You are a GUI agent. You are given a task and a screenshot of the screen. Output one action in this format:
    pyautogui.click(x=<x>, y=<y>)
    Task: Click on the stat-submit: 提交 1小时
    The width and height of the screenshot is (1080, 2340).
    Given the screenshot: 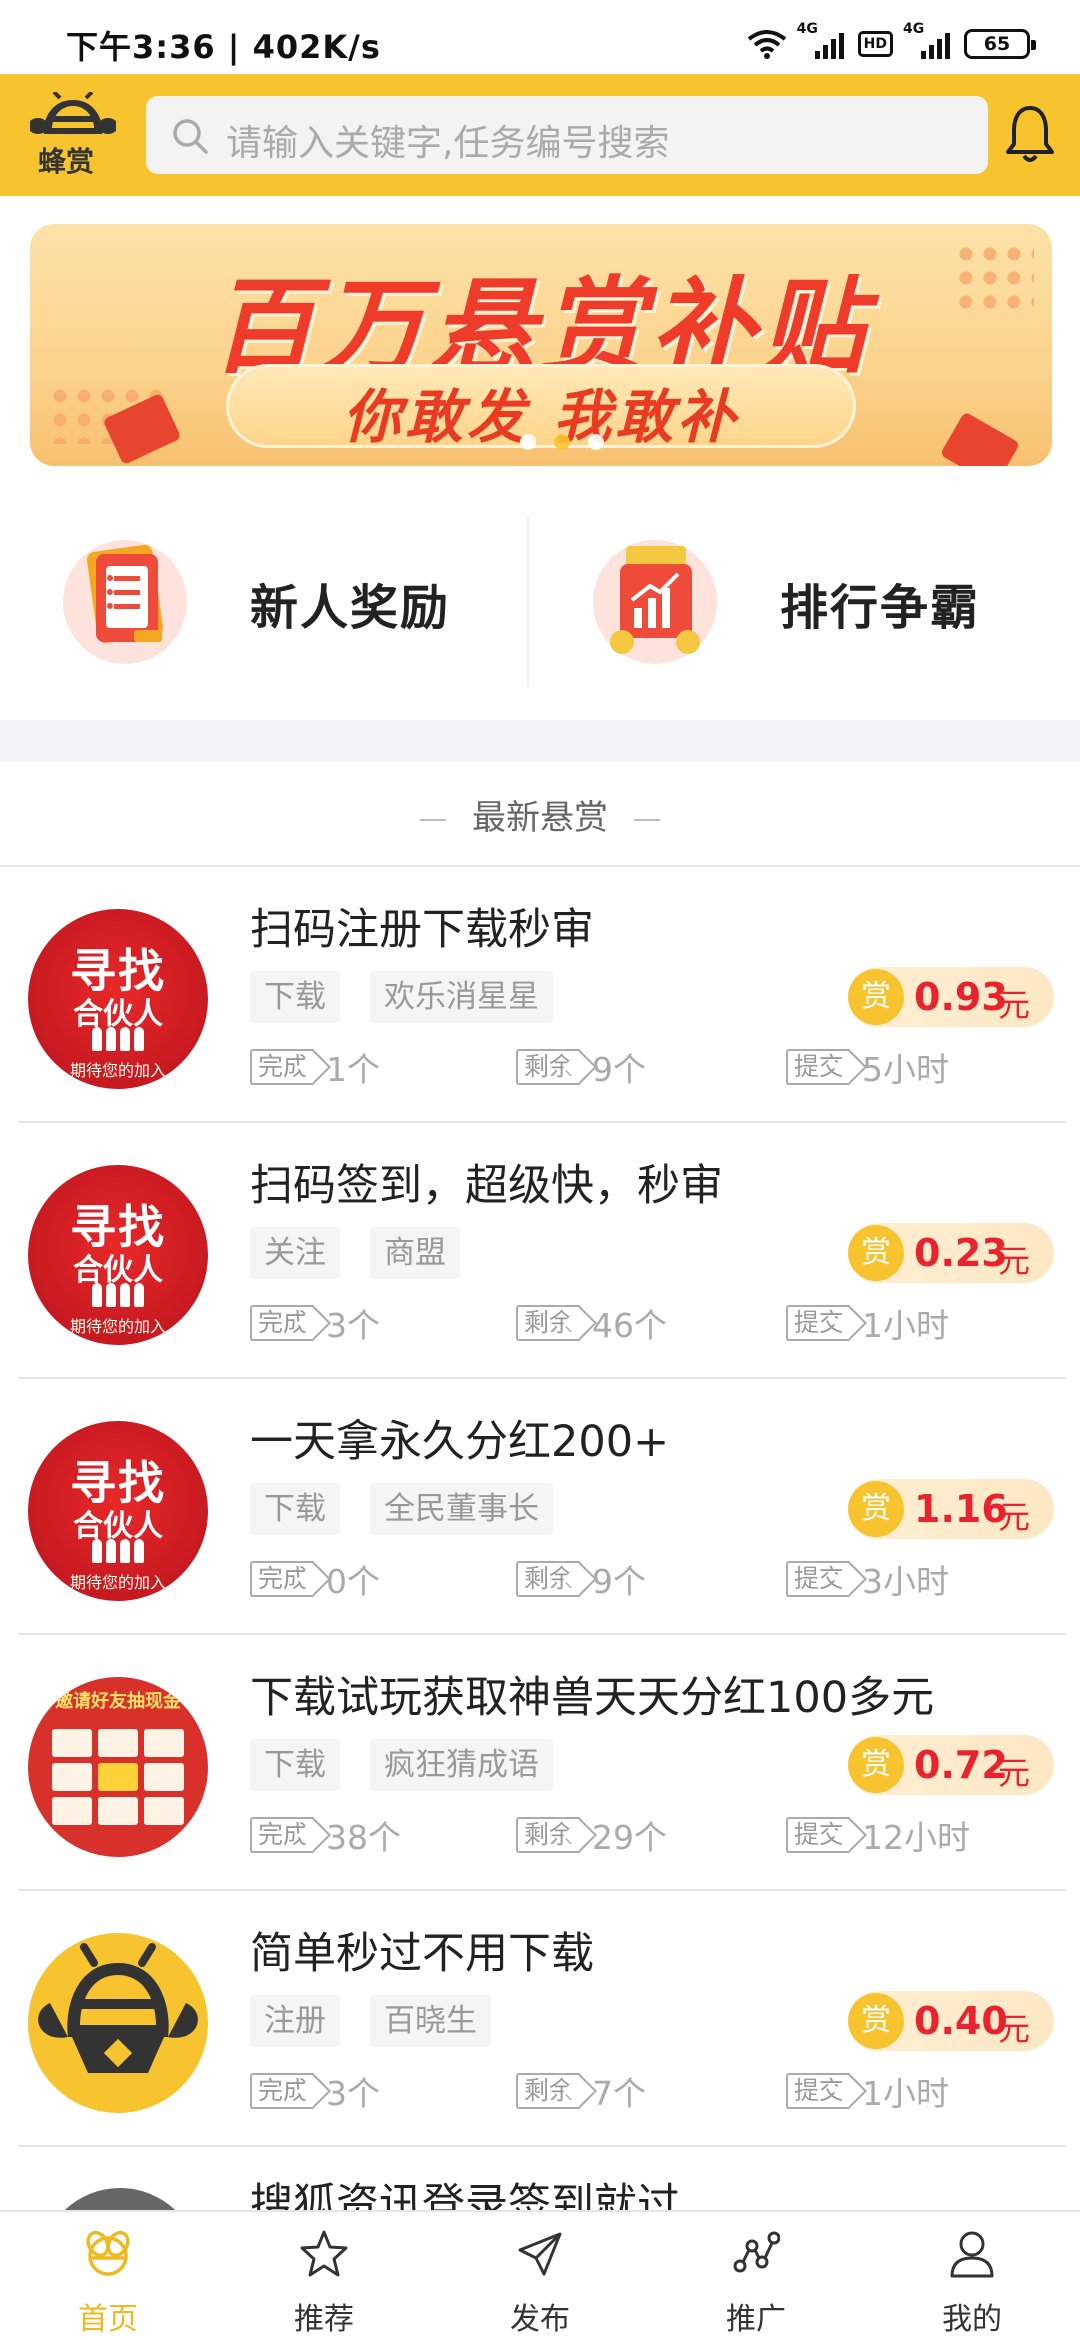 What is the action you would take?
    pyautogui.click(x=867, y=1323)
    